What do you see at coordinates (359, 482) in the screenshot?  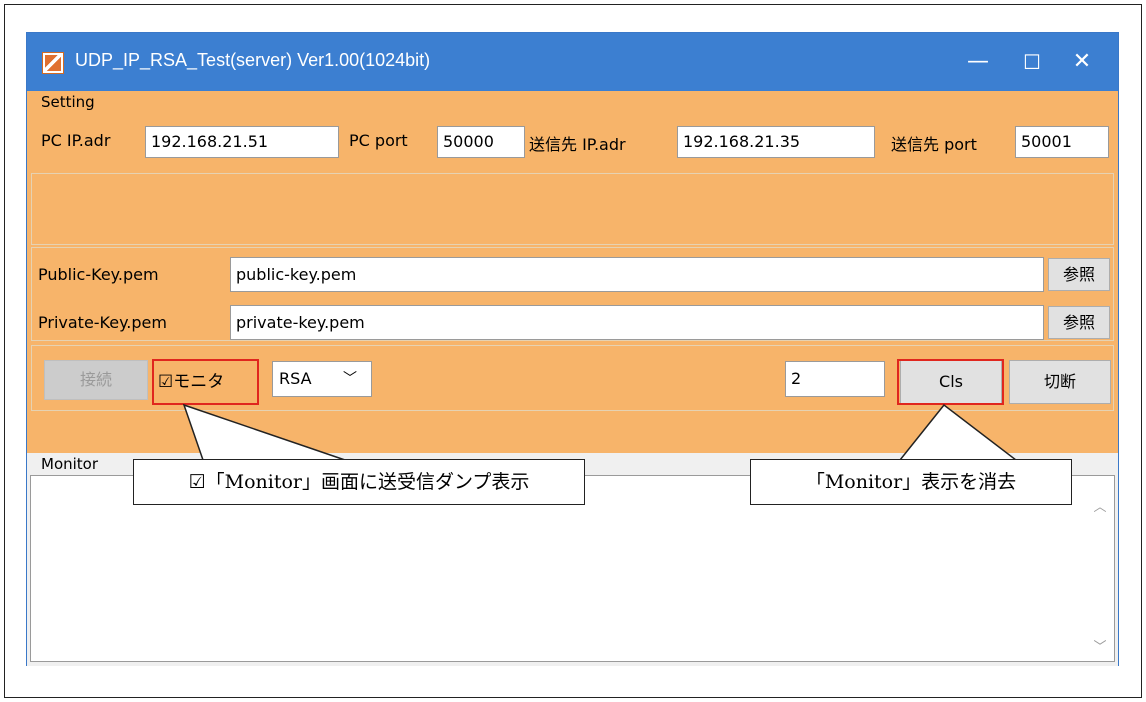 I see `monitor-callout: ☑「Monitor」画面に送受信ダンプ表示` at bounding box center [359, 482].